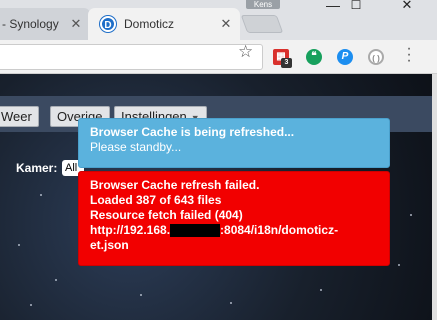 The image size is (437, 320). I want to click on calendar-extension-icon: ▦ 3, so click(282, 58).